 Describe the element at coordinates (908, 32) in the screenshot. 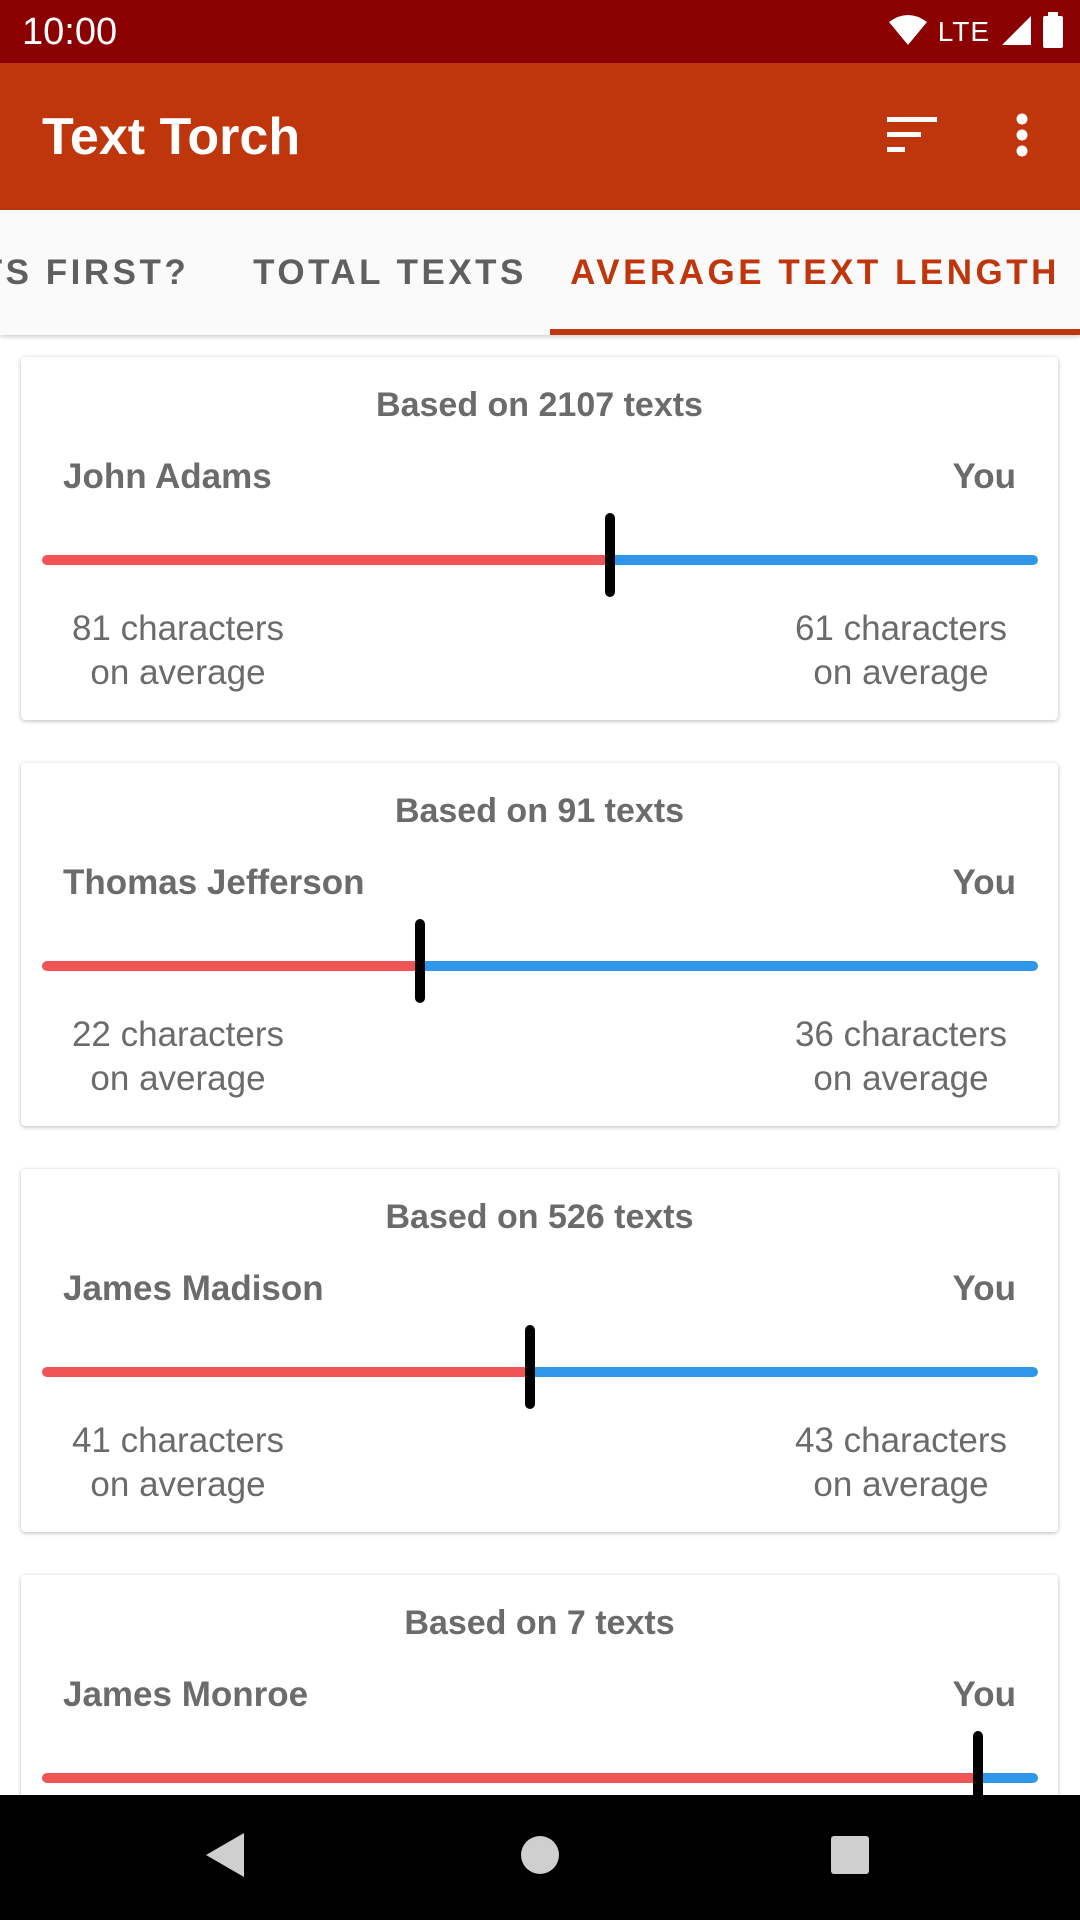

I see `wifi-icon` at that location.